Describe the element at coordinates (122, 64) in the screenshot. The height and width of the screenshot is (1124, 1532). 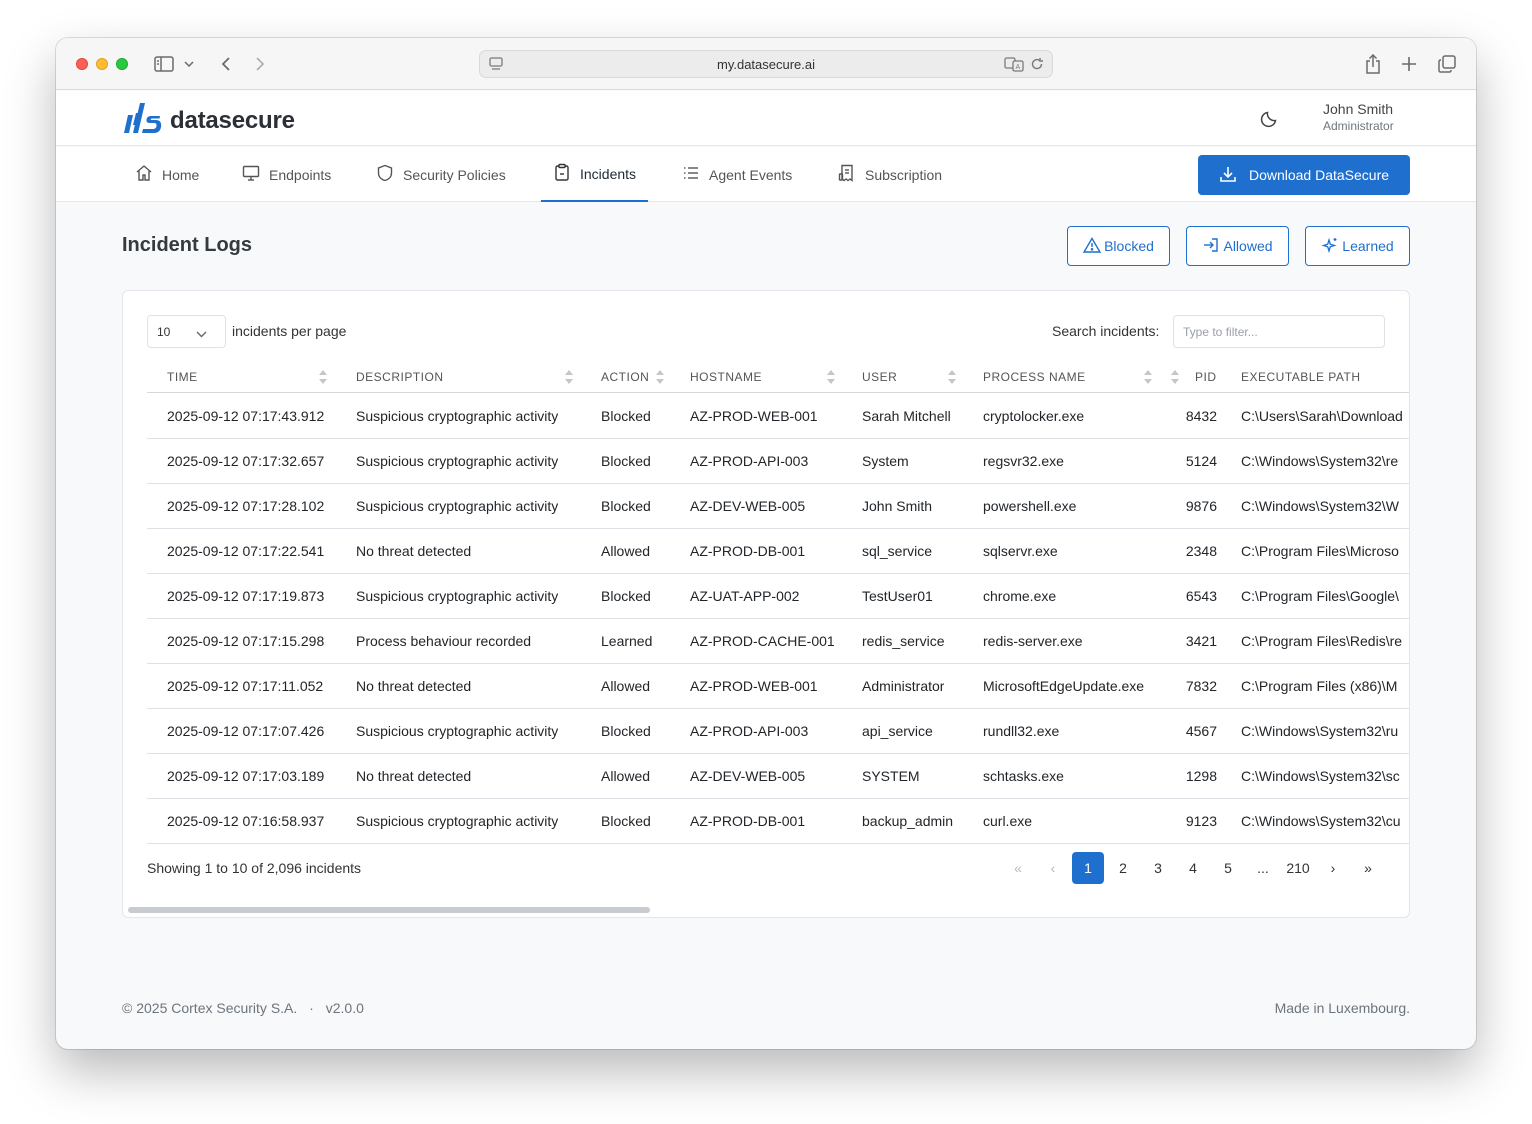
I see `maximize-window-button` at that location.